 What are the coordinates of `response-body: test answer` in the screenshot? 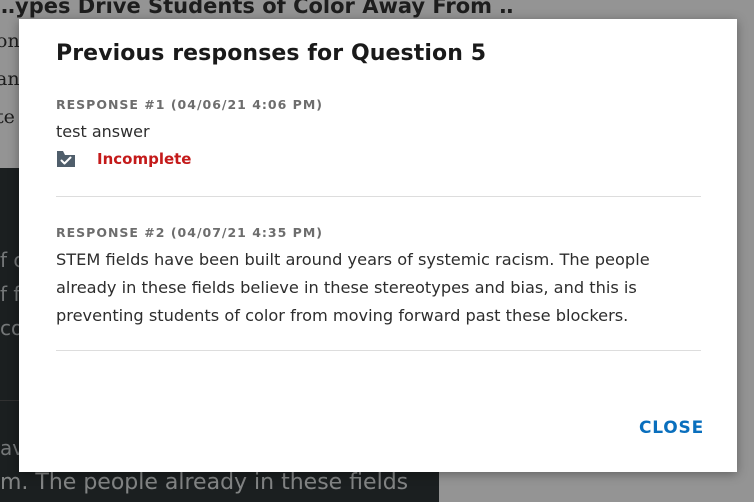 It's located at (103, 131).